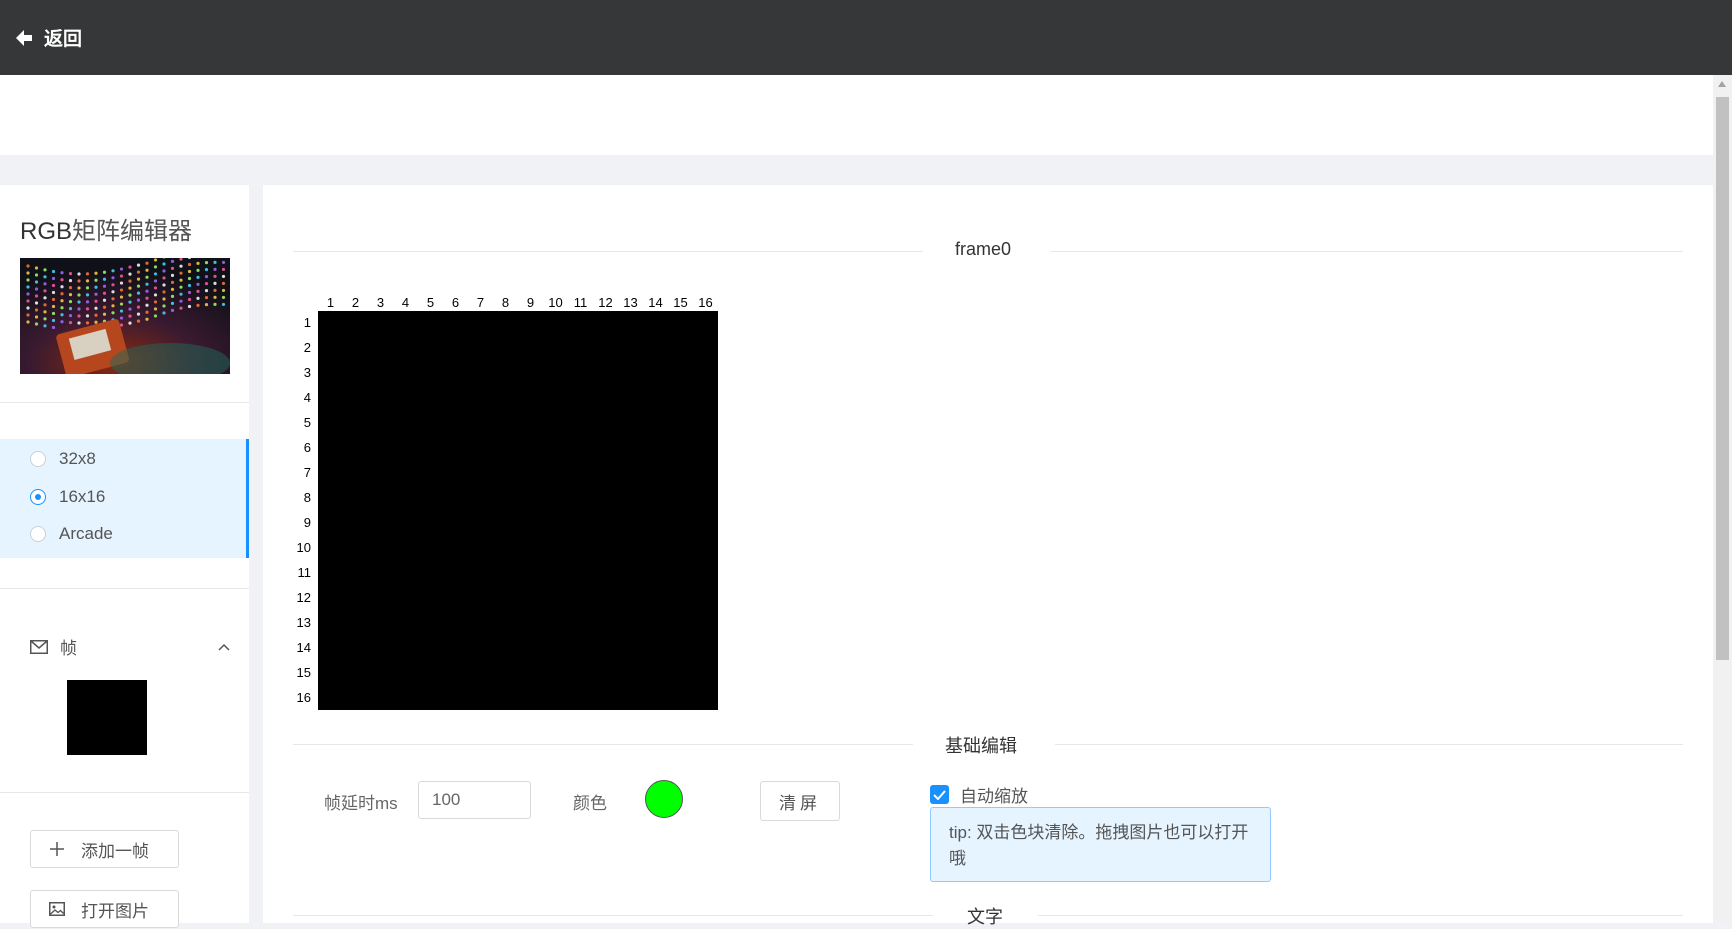 Image resolution: width=1732 pixels, height=929 pixels. What do you see at coordinates (555, 302) in the screenshot?
I see `column-number: 10` at bounding box center [555, 302].